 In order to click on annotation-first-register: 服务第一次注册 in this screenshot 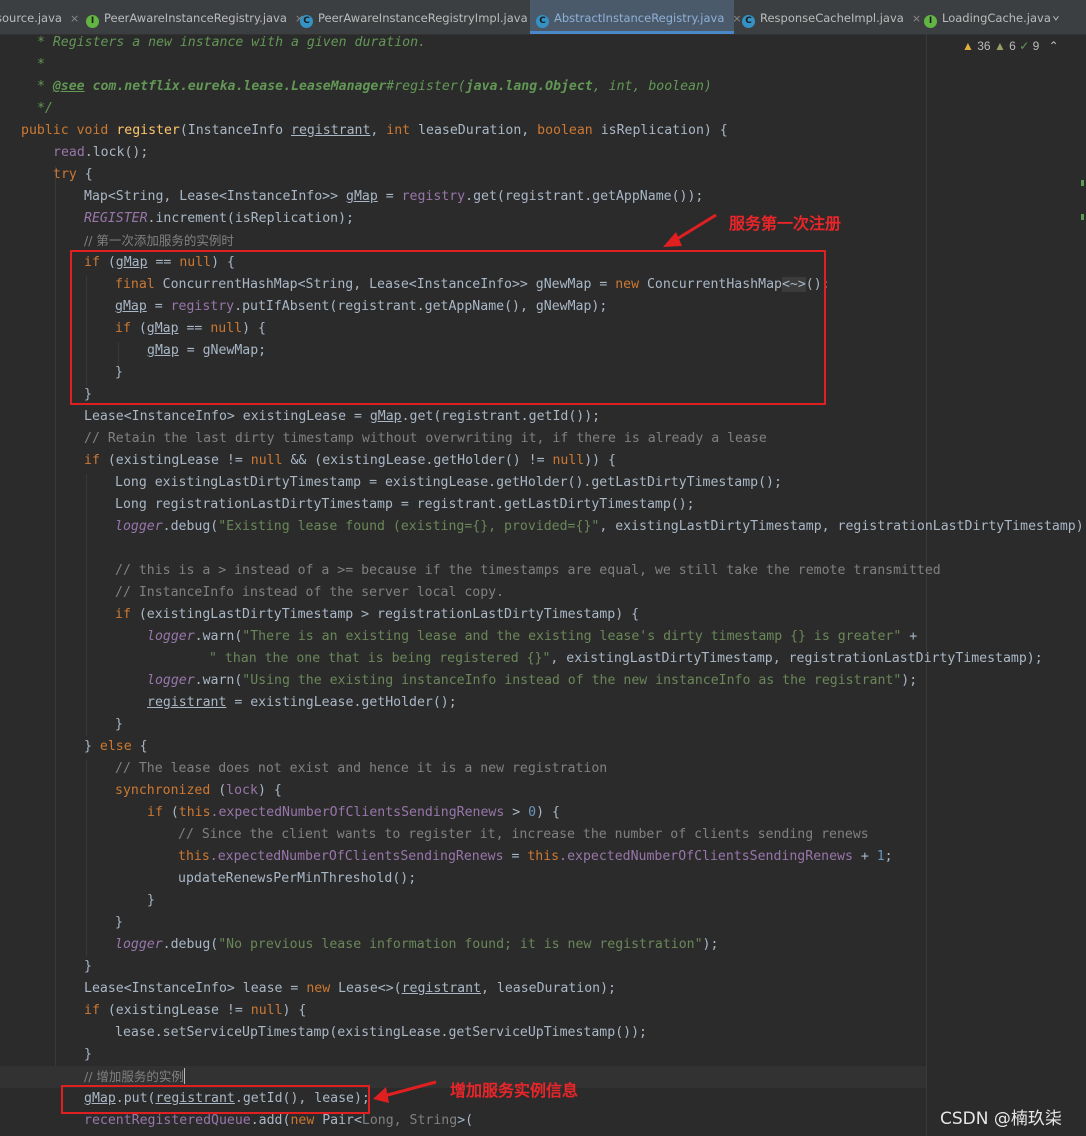, I will do `click(785, 223)`.